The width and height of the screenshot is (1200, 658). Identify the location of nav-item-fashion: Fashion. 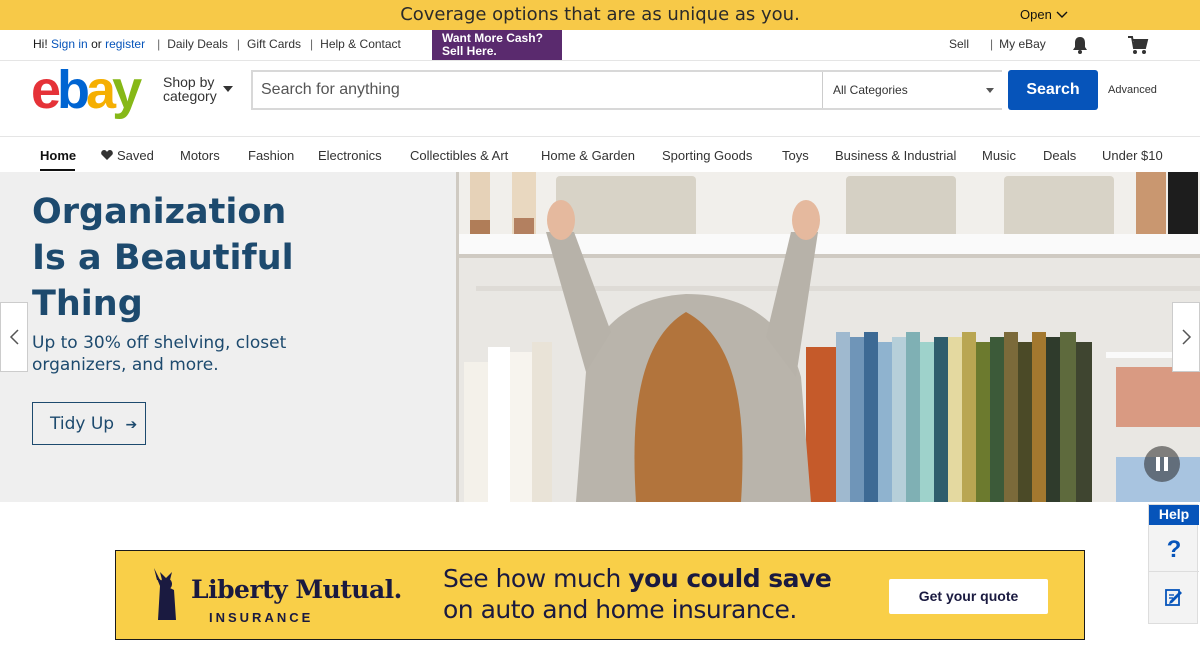
(271, 155).